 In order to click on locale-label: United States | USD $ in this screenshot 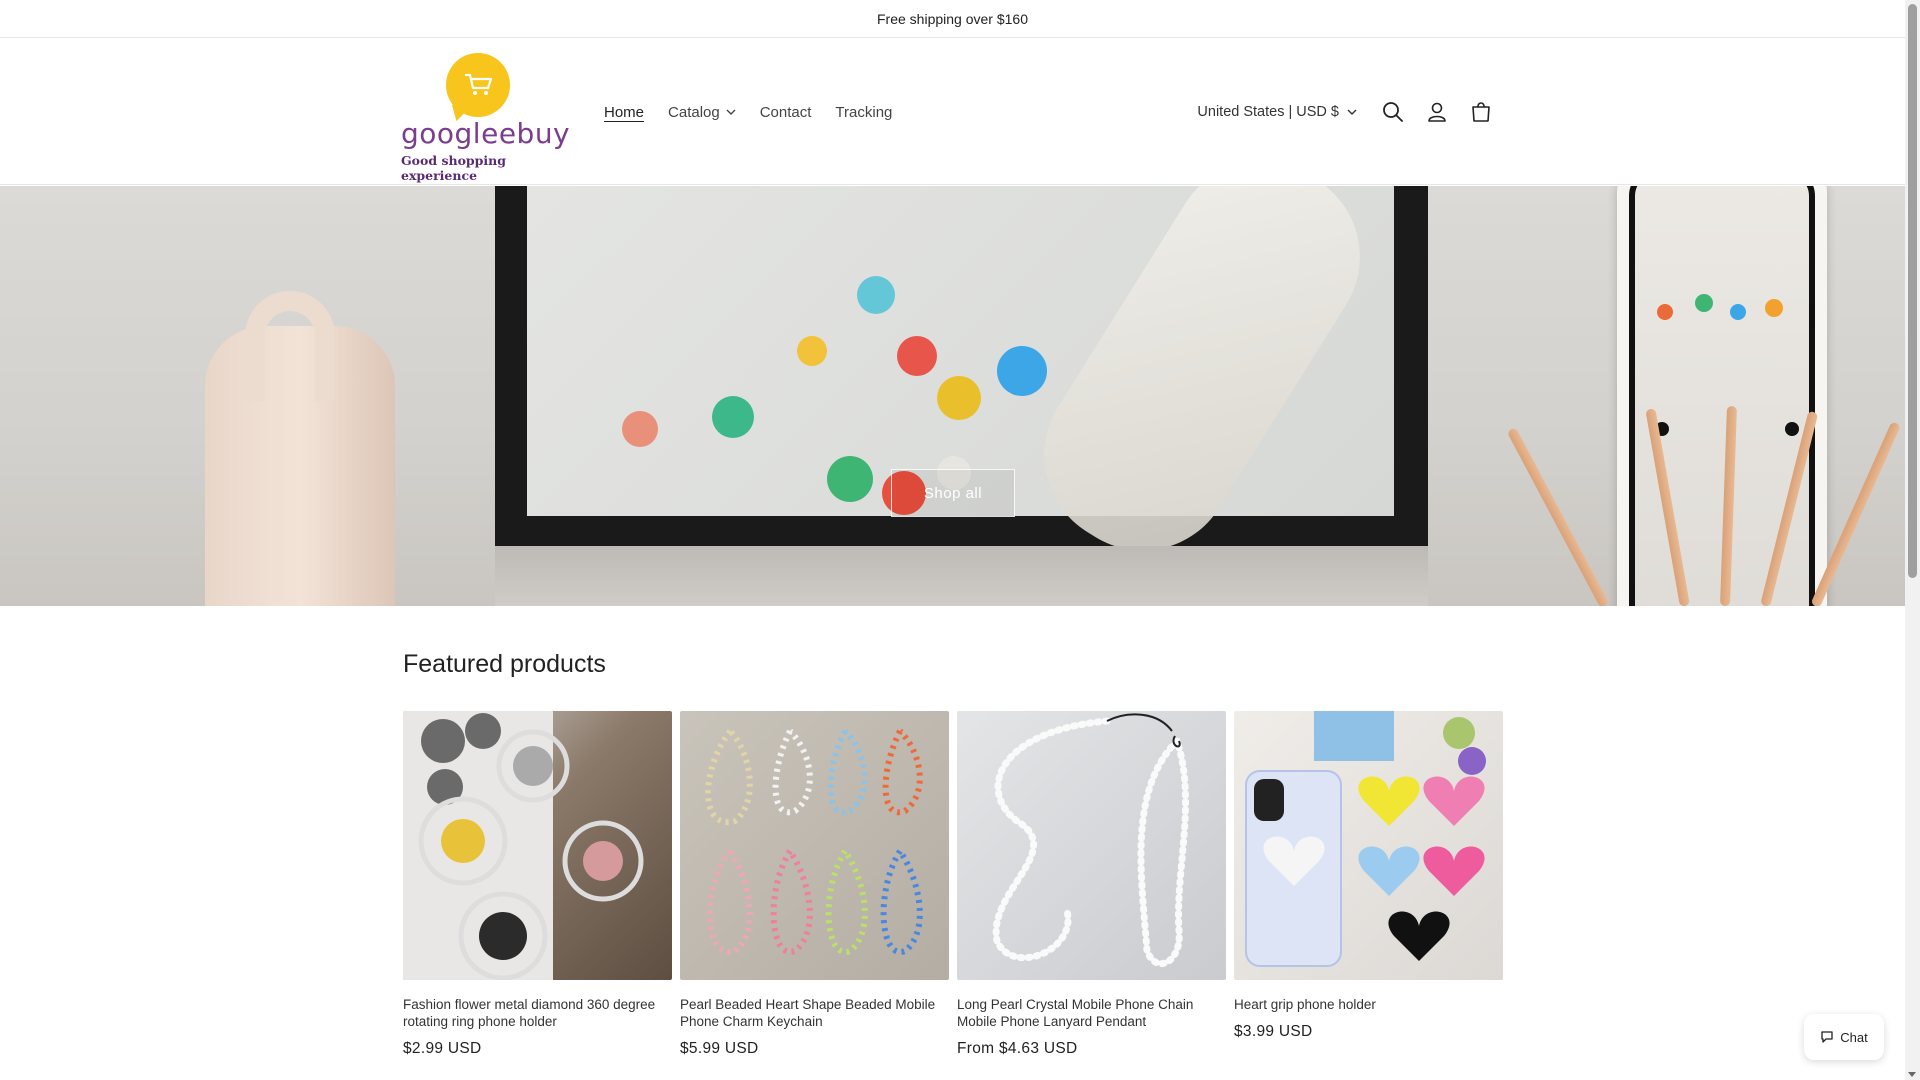, I will do `click(1268, 112)`.